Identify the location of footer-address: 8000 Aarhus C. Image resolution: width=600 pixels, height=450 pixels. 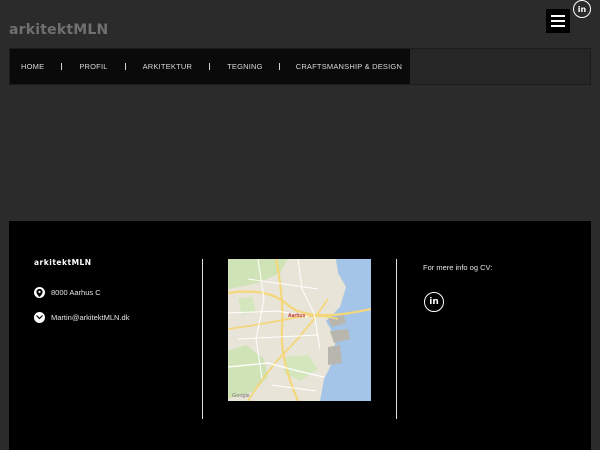
(67, 292).